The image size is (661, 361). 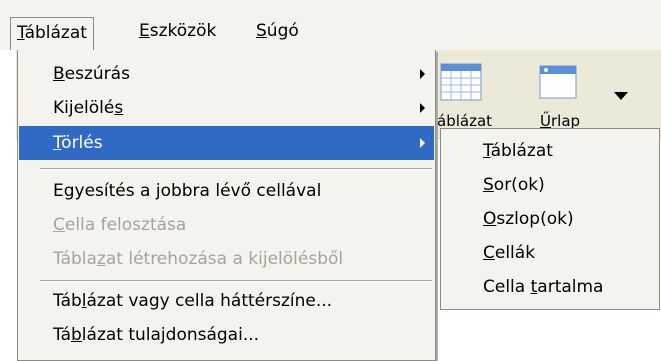 What do you see at coordinates (226, 74) in the screenshot?
I see `menu-item-beszuras: Beszúrás` at bounding box center [226, 74].